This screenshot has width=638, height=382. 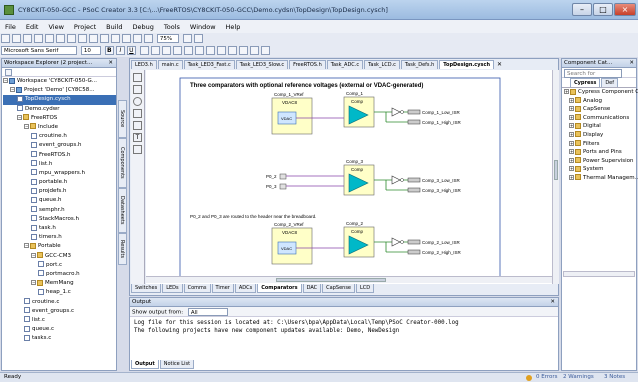 What do you see at coordinates (59, 246) in the screenshot?
I see `tree-item: − Portable` at bounding box center [59, 246].